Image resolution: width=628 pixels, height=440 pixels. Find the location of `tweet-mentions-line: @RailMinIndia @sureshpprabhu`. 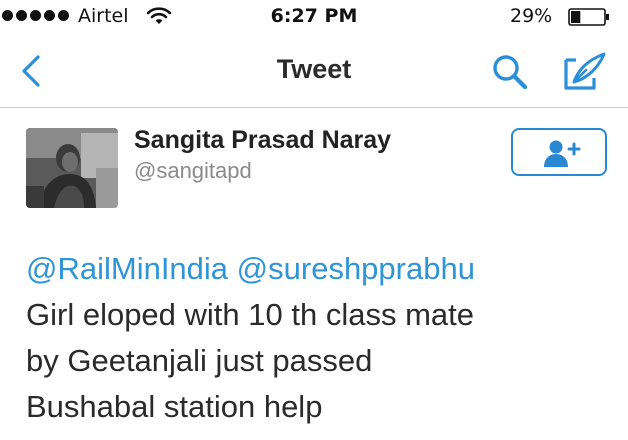

tweet-mentions-line: @RailMinIndia @sureshpprabhu is located at coordinates (324, 269).